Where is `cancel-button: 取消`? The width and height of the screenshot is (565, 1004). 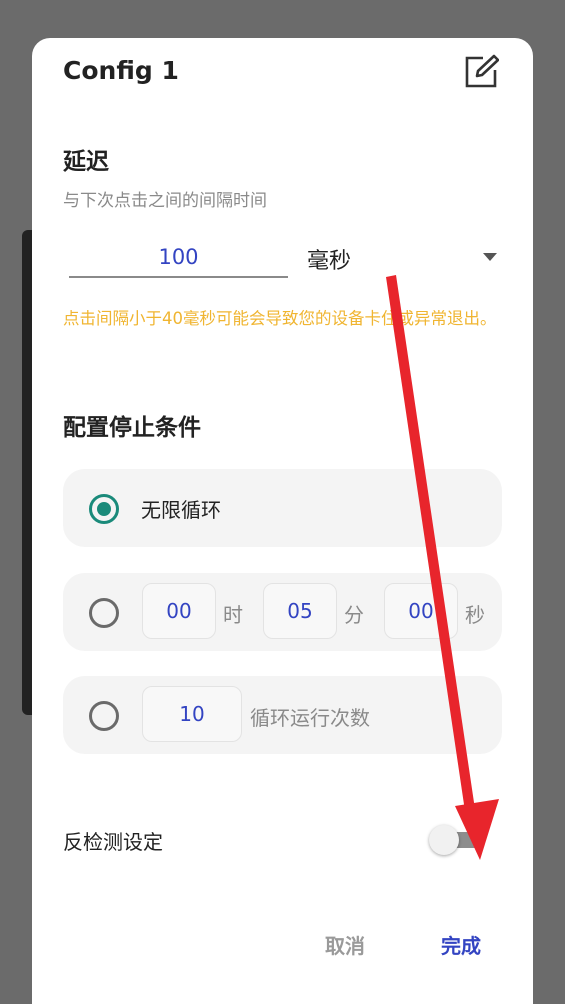
cancel-button: 取消 is located at coordinates (345, 944).